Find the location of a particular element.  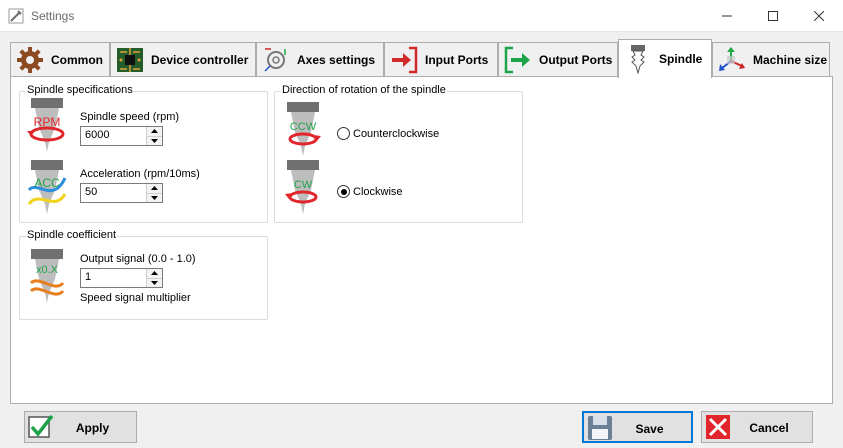

close-button is located at coordinates (819, 15).